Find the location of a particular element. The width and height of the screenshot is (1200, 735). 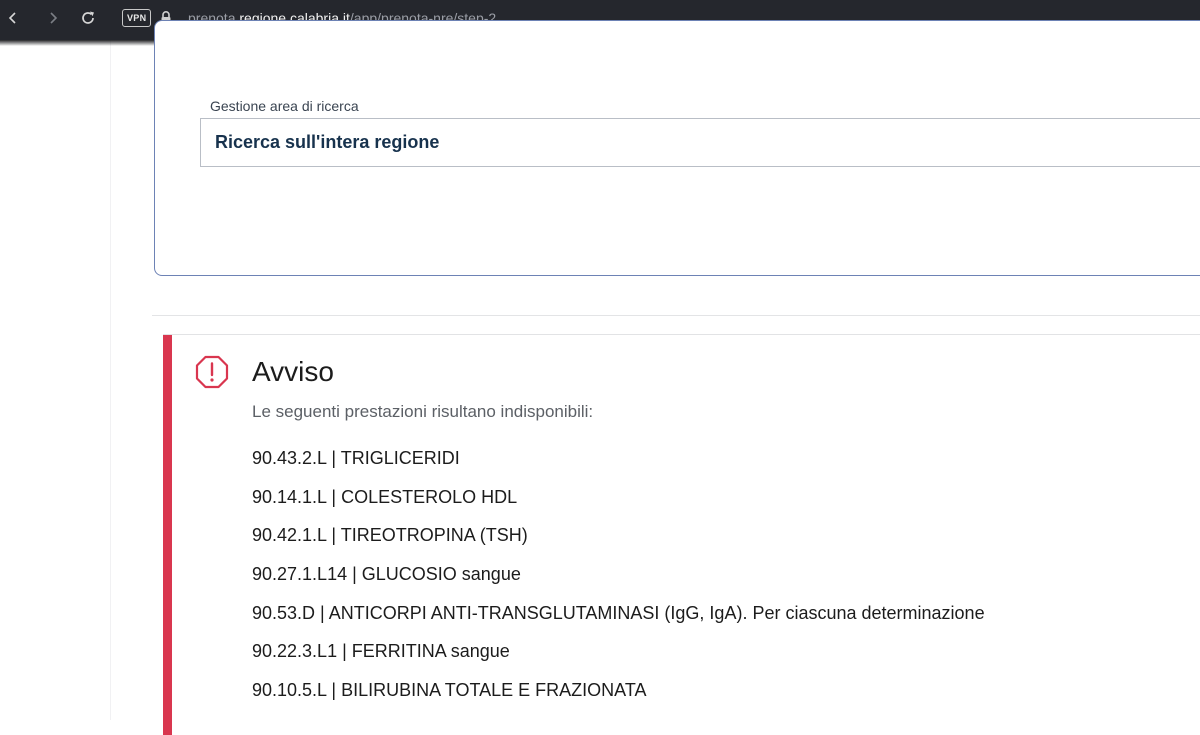

chevron-left-icon is located at coordinates (12, 18).